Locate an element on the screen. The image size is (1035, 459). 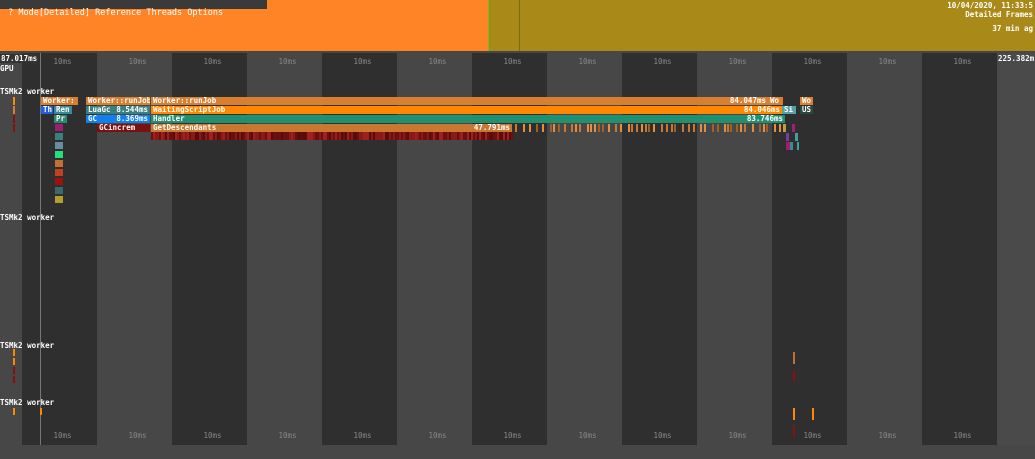
menu-reference: Reference is located at coordinates (118, 13).